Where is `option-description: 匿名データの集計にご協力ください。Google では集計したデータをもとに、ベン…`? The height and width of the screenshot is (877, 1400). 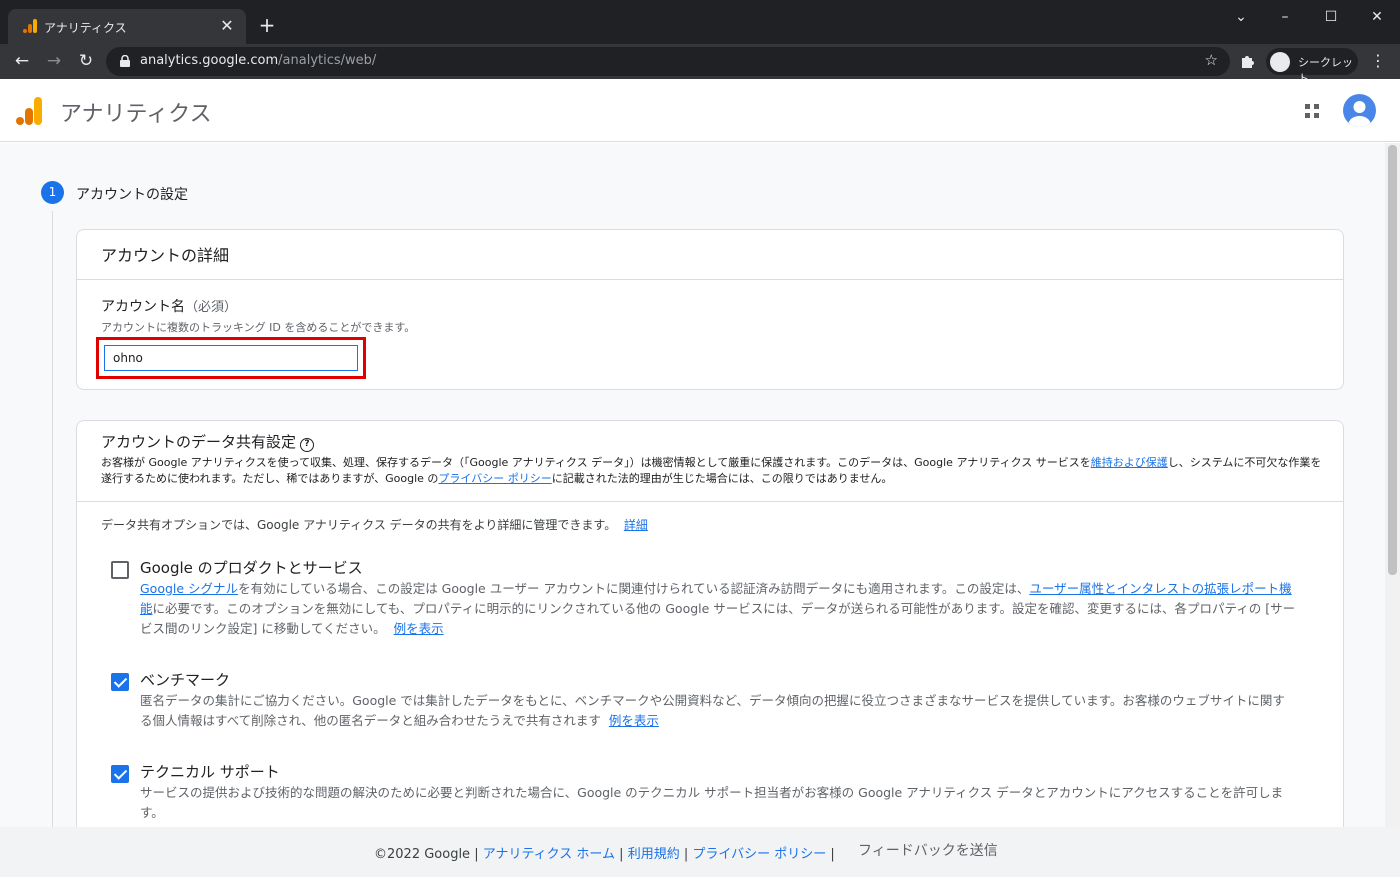
option-description: 匿名データの集計にご協力ください。Google では集計したデータをもとに、ベン… is located at coordinates (712, 710).